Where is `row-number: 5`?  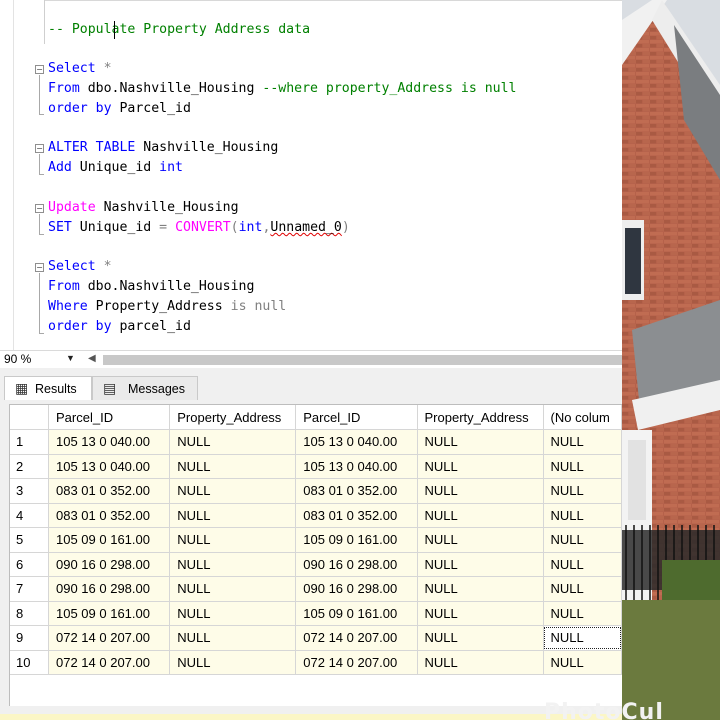 row-number: 5 is located at coordinates (29, 540).